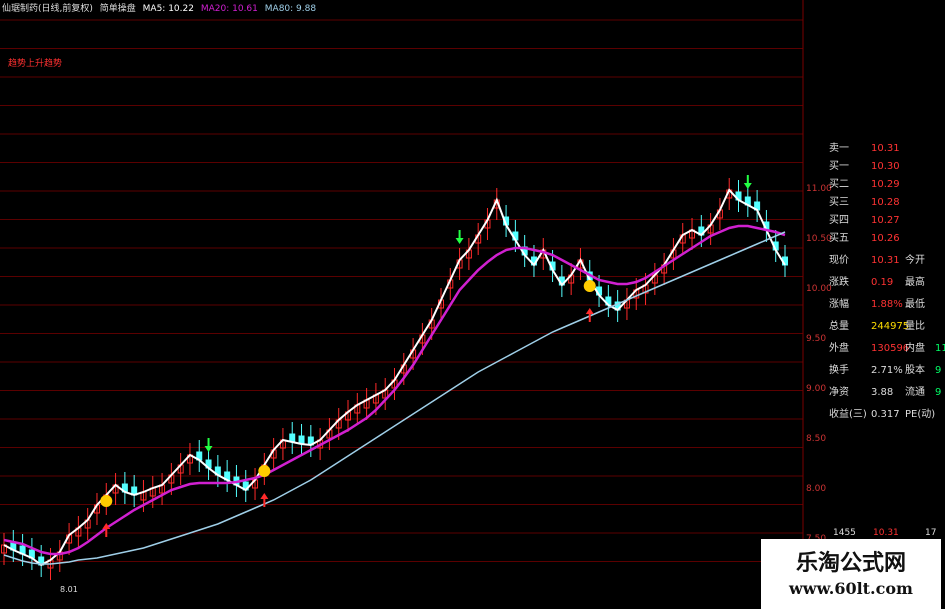 This screenshot has width=945, height=609. What do you see at coordinates (890, 348) in the screenshot?
I see `quote-value: 130596` at bounding box center [890, 348].